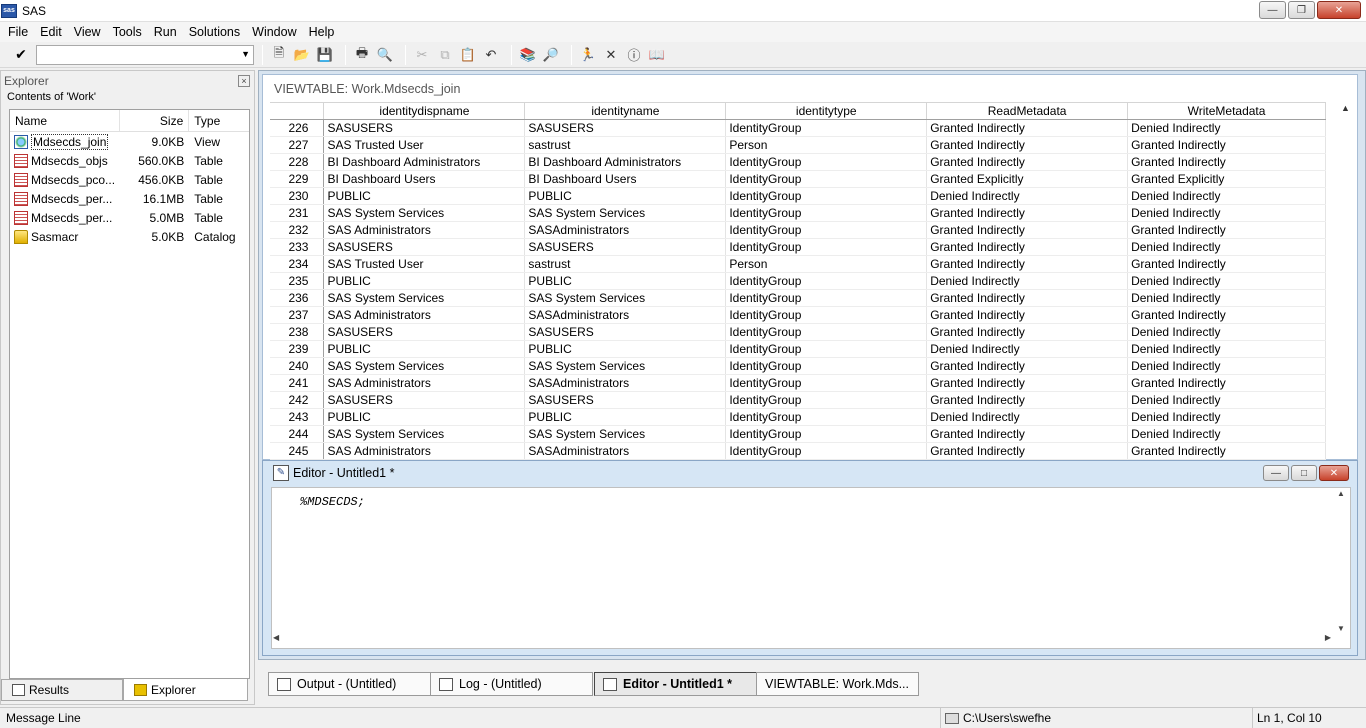 The width and height of the screenshot is (1366, 728). Describe the element at coordinates (1226, 111) in the screenshot. I see `column-header-writemetadata: WriteMetadata` at that location.